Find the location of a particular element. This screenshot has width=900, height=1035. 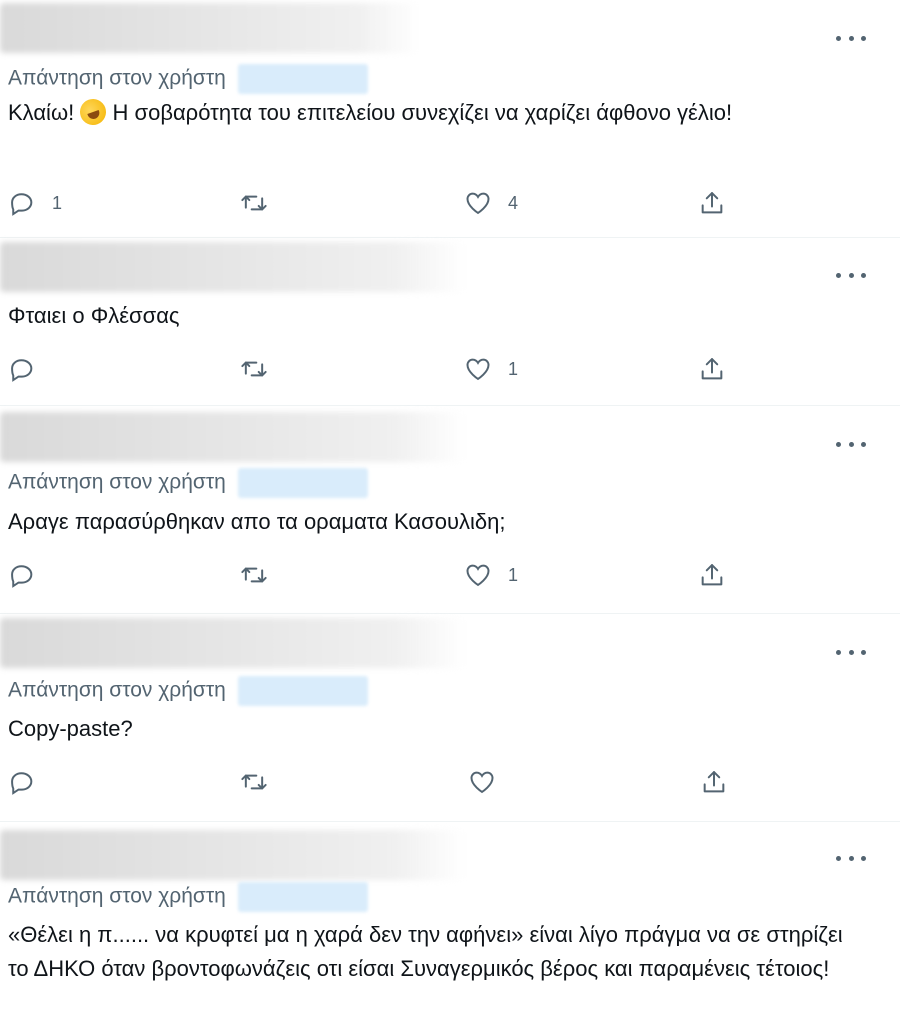

like-button: 4 is located at coordinates (491, 203).